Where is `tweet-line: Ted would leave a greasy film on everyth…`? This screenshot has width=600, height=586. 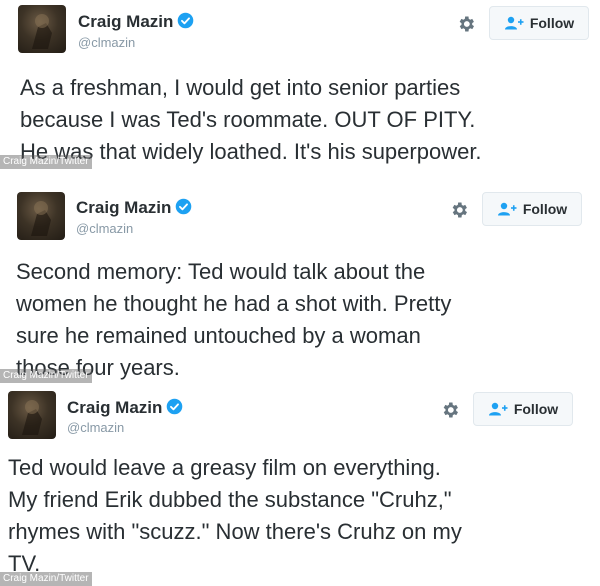 tweet-line: Ted would leave a greasy film on everyth… is located at coordinates (224, 467).